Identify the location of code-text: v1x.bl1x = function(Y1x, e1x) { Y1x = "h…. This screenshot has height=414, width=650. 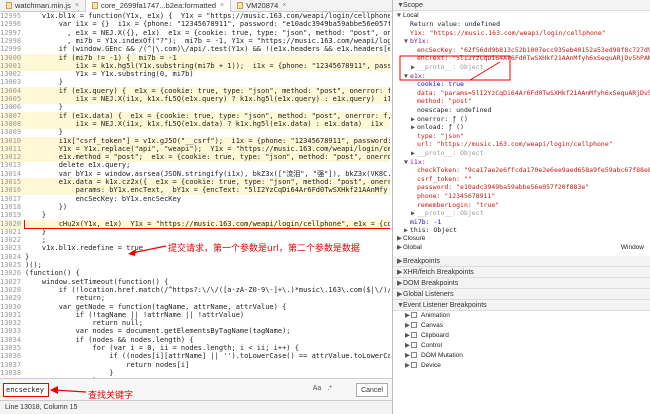
(207, 16).